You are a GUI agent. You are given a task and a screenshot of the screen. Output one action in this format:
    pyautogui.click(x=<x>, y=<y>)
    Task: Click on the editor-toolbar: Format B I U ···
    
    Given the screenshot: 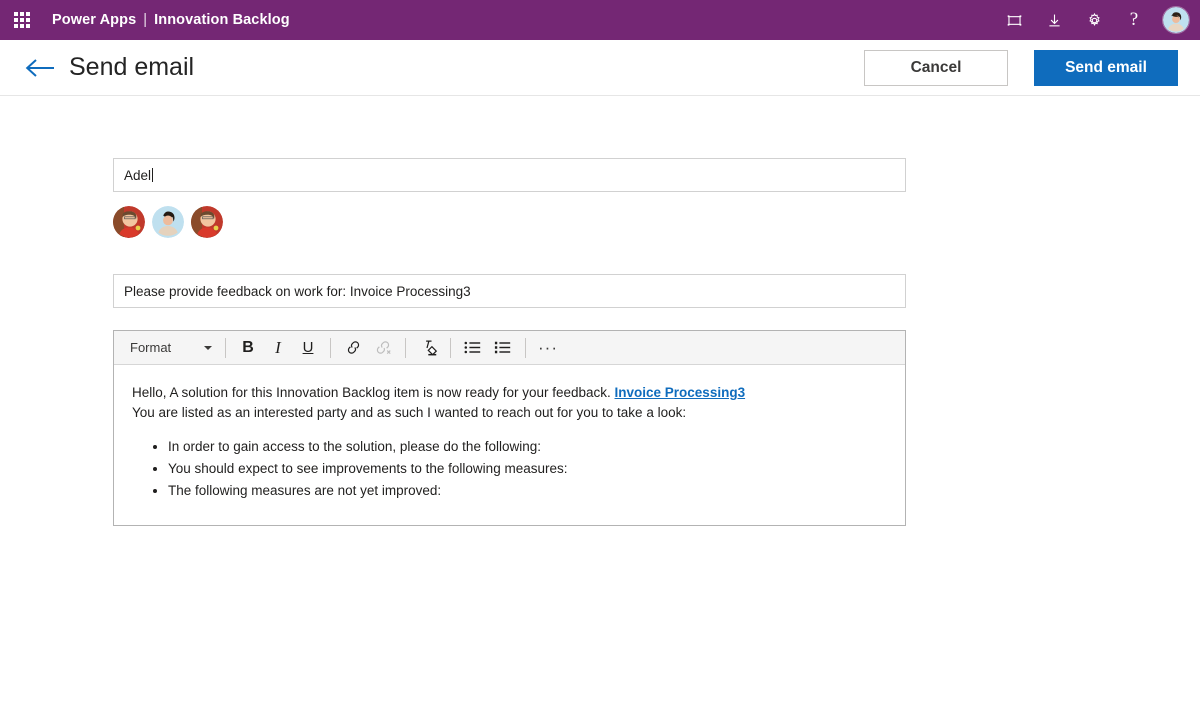 What is the action you would take?
    pyautogui.click(x=509, y=348)
    